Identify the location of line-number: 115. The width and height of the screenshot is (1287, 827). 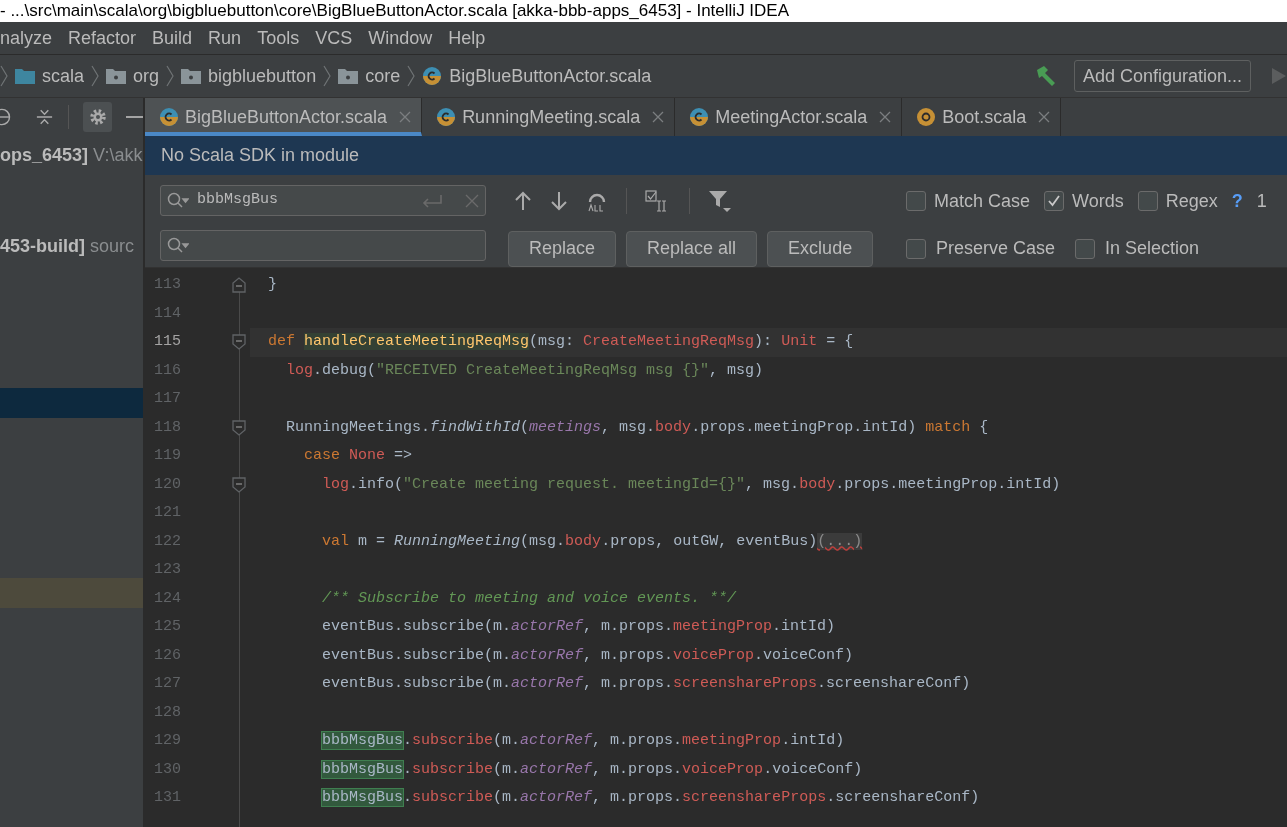
(167, 342).